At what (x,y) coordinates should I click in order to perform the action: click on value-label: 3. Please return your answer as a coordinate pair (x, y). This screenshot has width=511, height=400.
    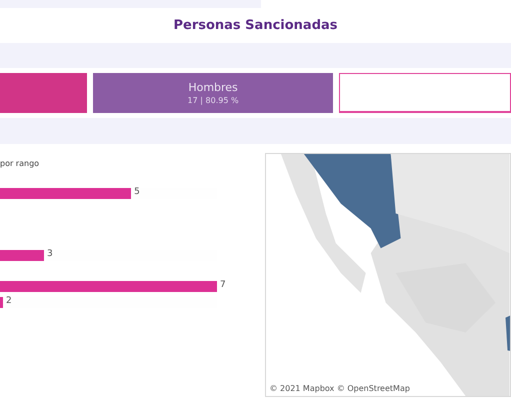
    Looking at the image, I should click on (50, 254).